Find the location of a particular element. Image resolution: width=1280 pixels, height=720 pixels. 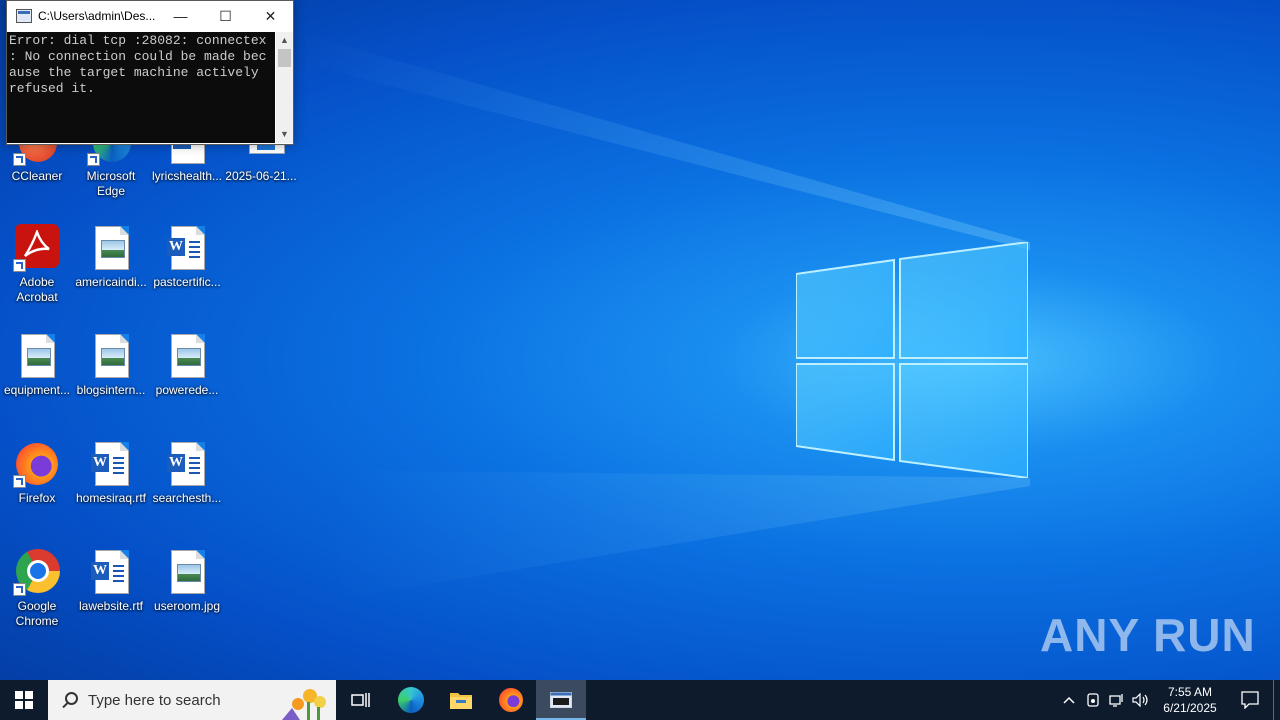

edge-icon is located at coordinates (411, 700).